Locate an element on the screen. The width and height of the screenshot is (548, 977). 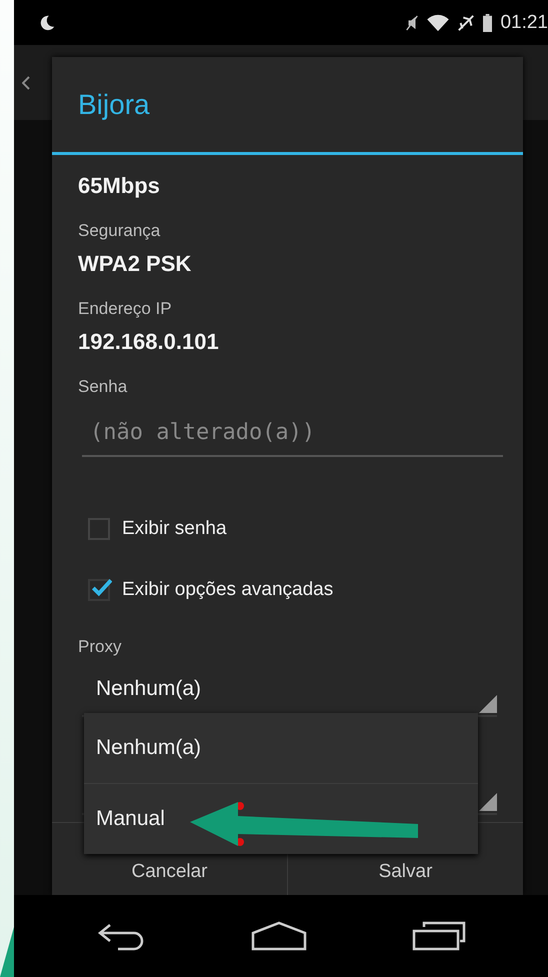
moon-icon is located at coordinates (47, 23).